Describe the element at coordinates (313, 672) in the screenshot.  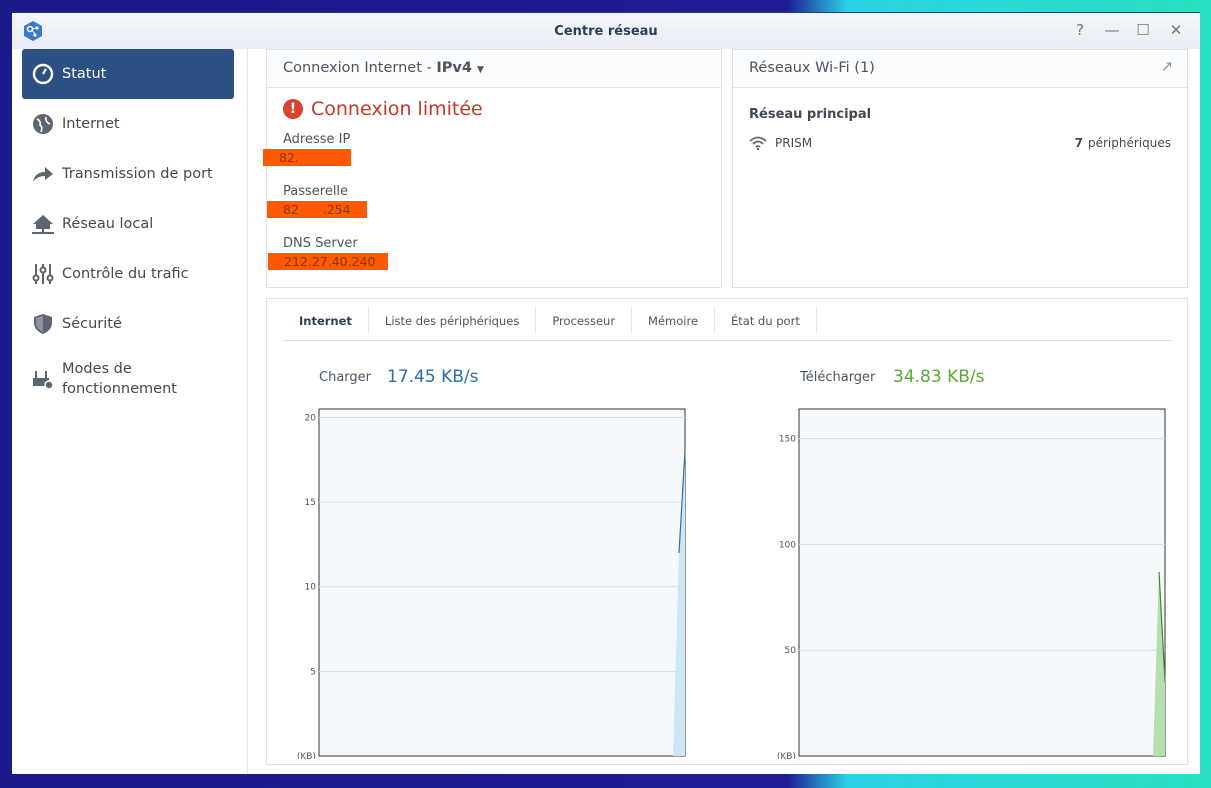
I see `y-tick-label: 5` at that location.